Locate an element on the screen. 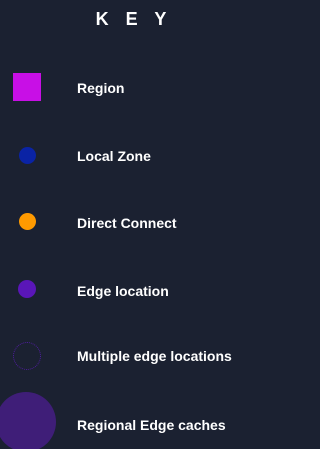 Image resolution: width=320 pixels, height=449 pixels. legend-item-local-zone: Local Zone is located at coordinates (131, 156).